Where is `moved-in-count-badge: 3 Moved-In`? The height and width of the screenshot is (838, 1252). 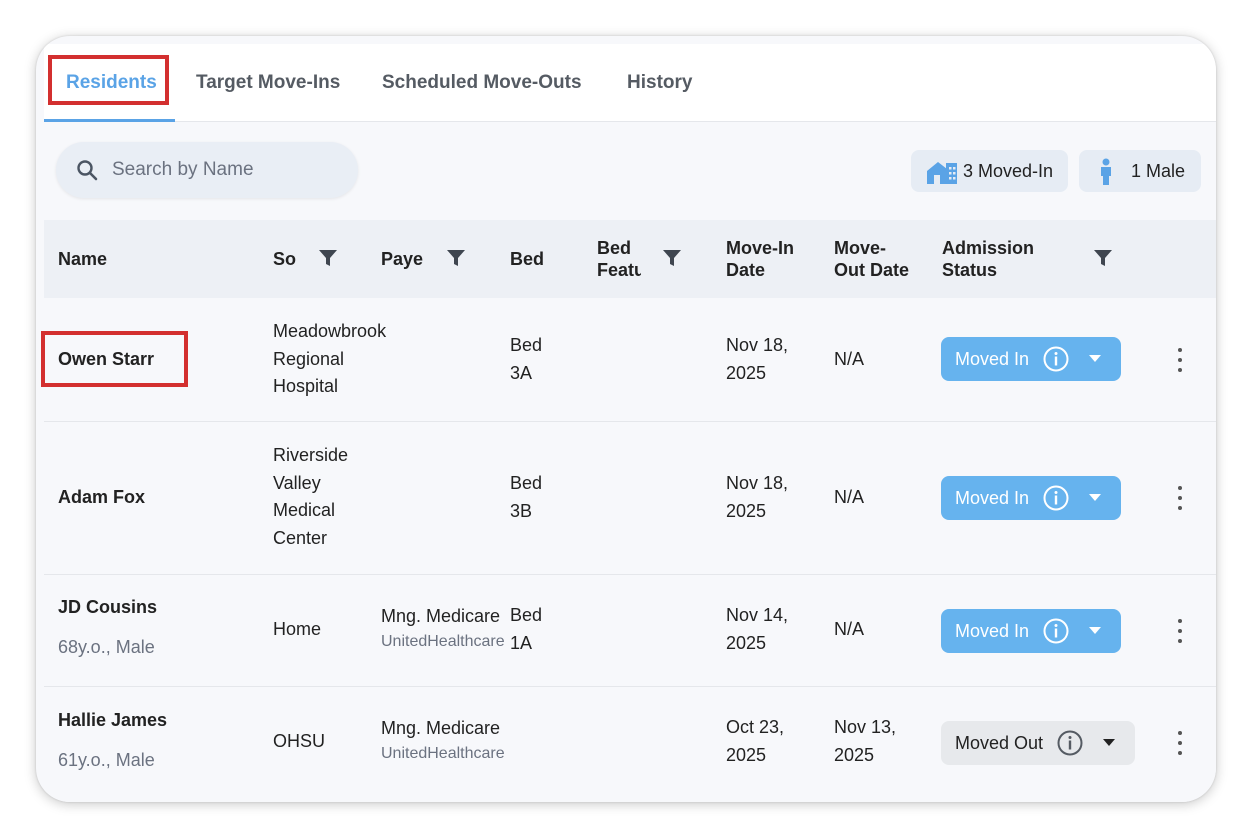 moved-in-count-badge: 3 Moved-In is located at coordinates (989, 171).